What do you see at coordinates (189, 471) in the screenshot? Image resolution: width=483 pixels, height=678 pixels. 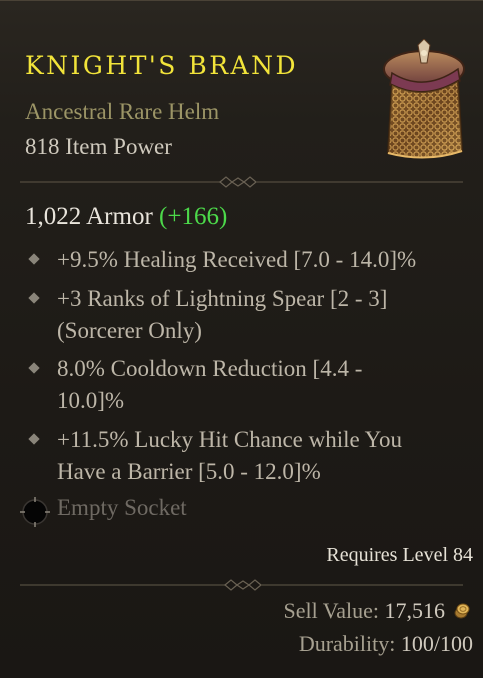 I see `affix-text-cont: Have a Barrier [5.0 - 12.0]%` at bounding box center [189, 471].